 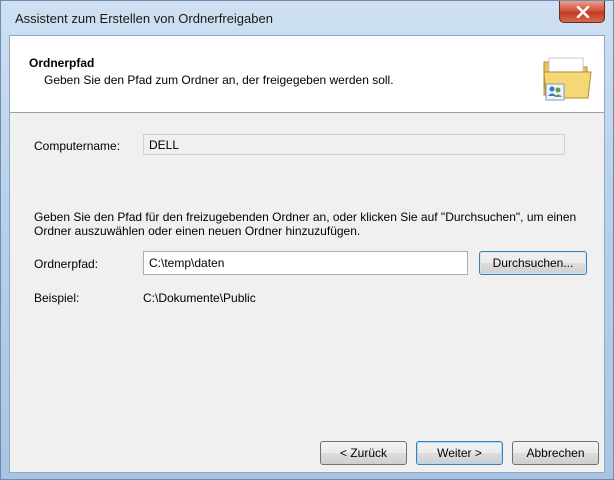 I want to click on close-button, so click(x=582, y=12).